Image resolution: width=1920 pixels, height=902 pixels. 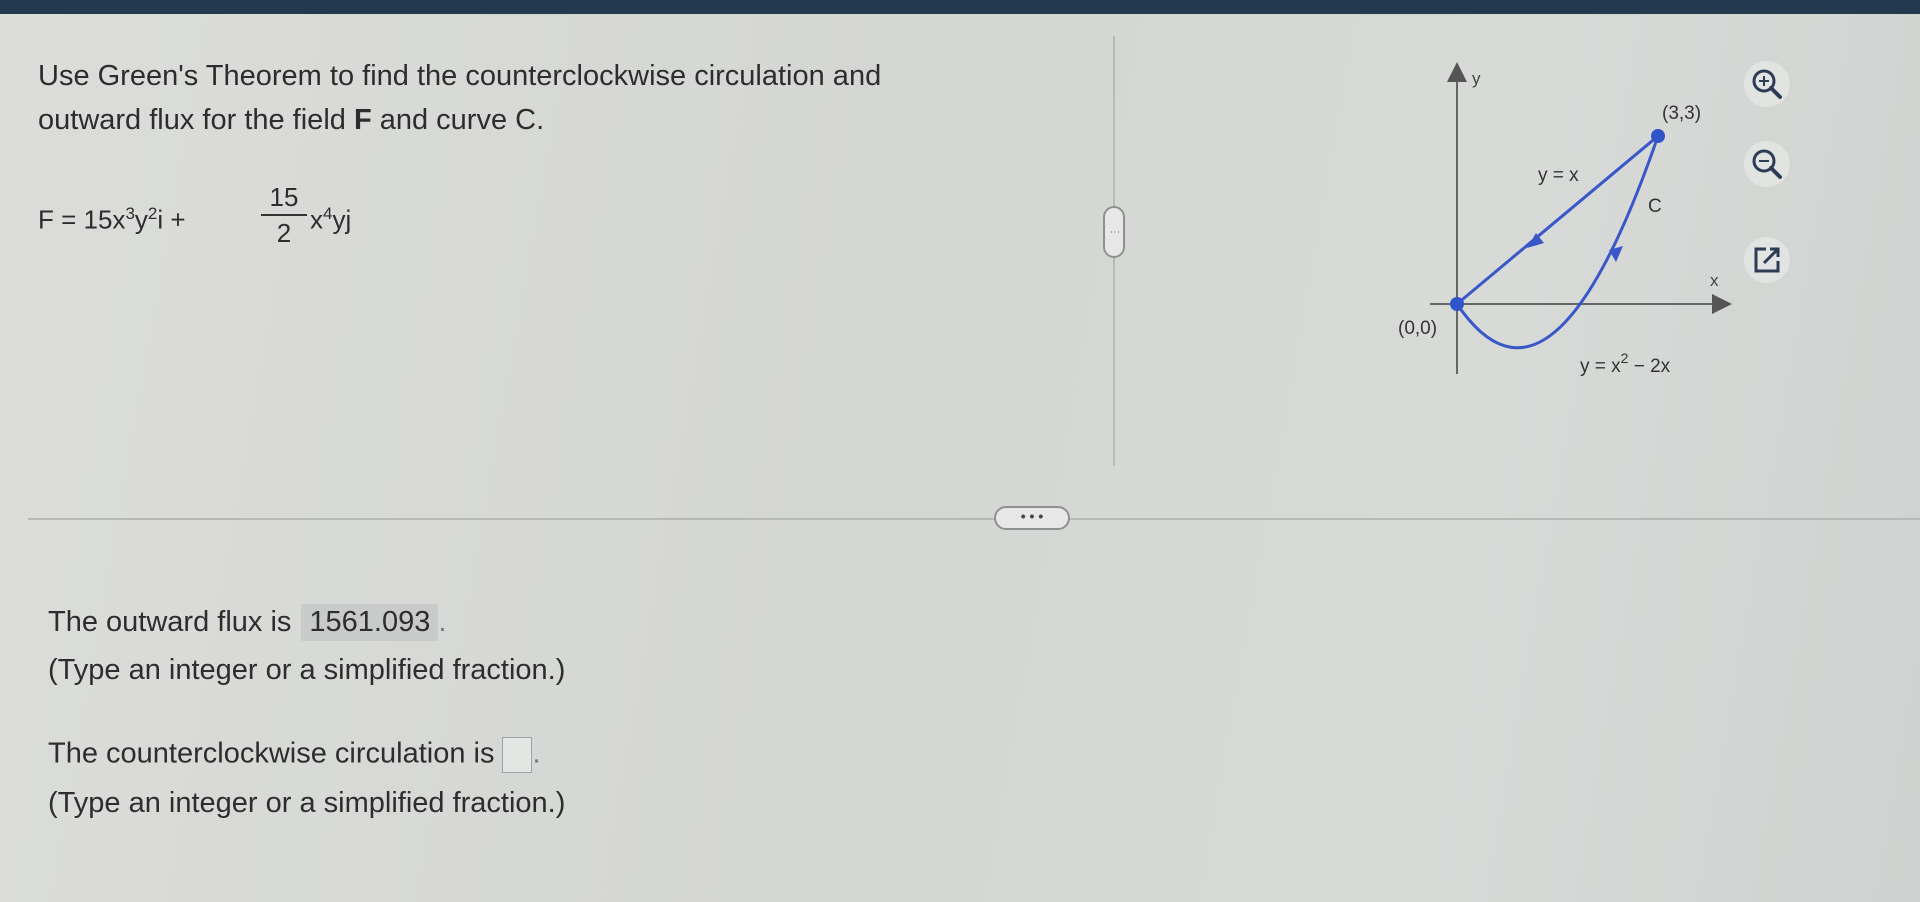 What do you see at coordinates (960, 7) in the screenshot?
I see `window-top-bar` at bounding box center [960, 7].